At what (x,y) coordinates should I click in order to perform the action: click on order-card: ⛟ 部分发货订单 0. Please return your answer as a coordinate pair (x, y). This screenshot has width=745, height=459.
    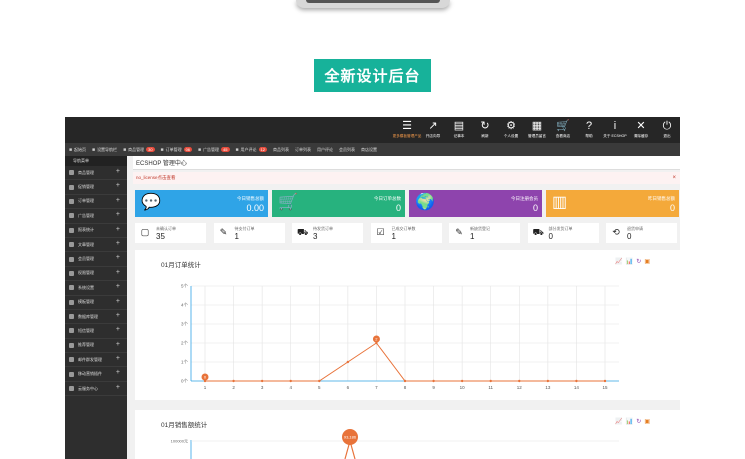
    Looking at the image, I should click on (563, 233).